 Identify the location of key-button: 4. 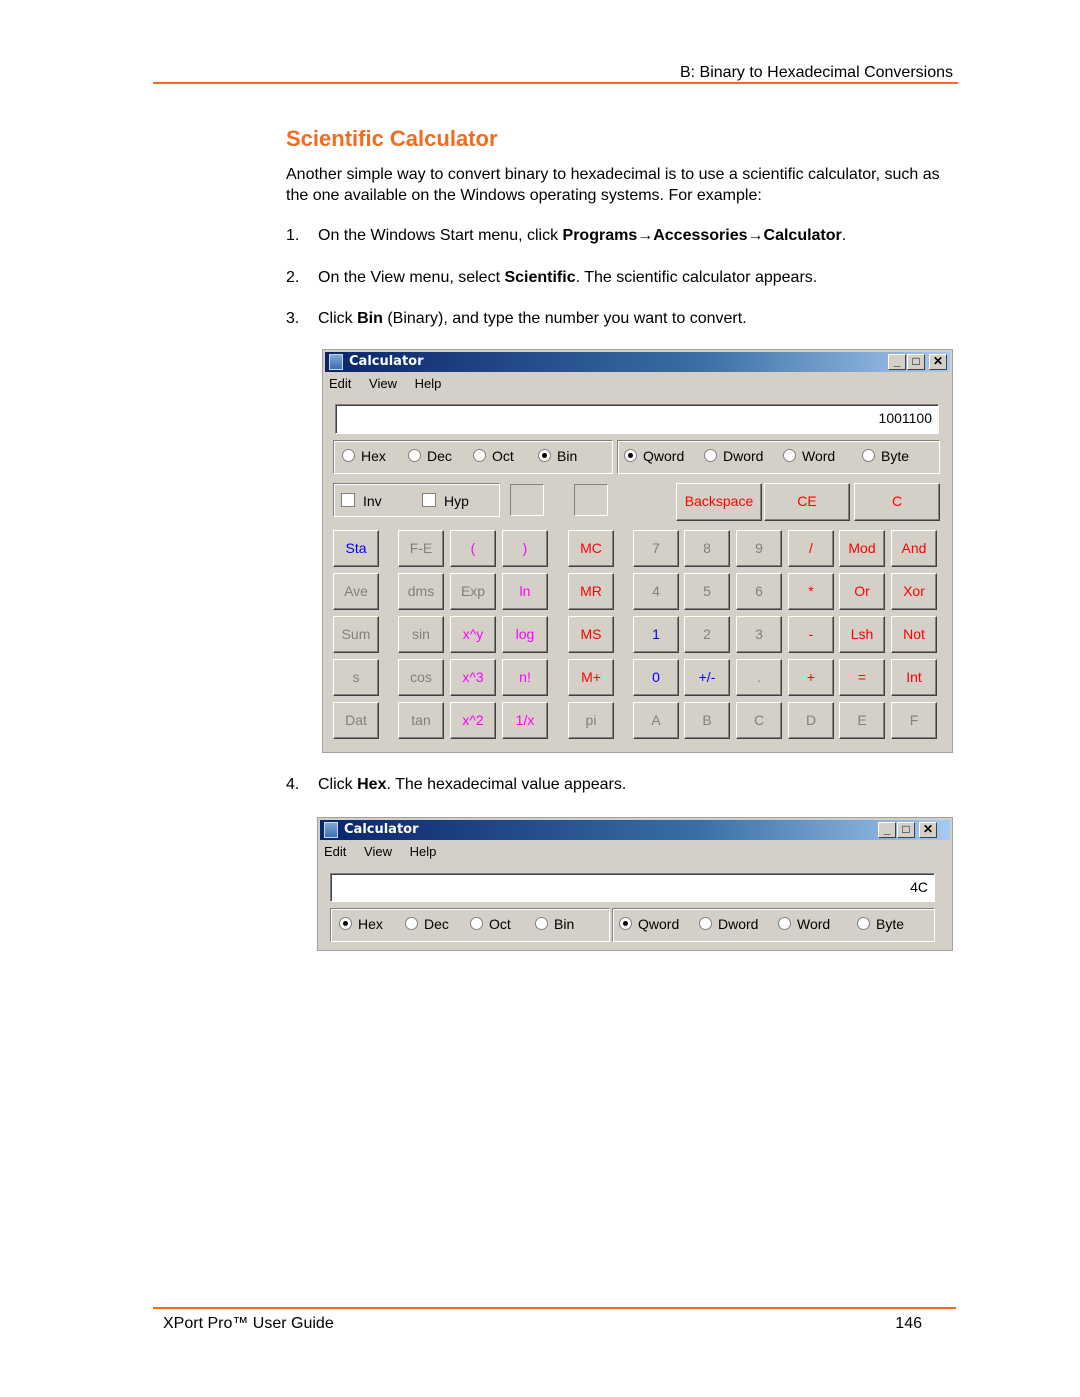
(656, 591).